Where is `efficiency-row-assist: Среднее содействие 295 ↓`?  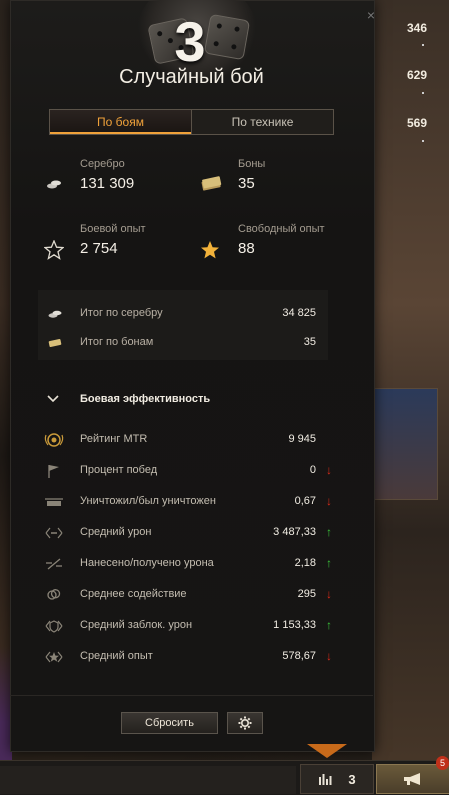
efficiency-row-assist: Среднее содействие 295 ↓ is located at coordinates (190, 595).